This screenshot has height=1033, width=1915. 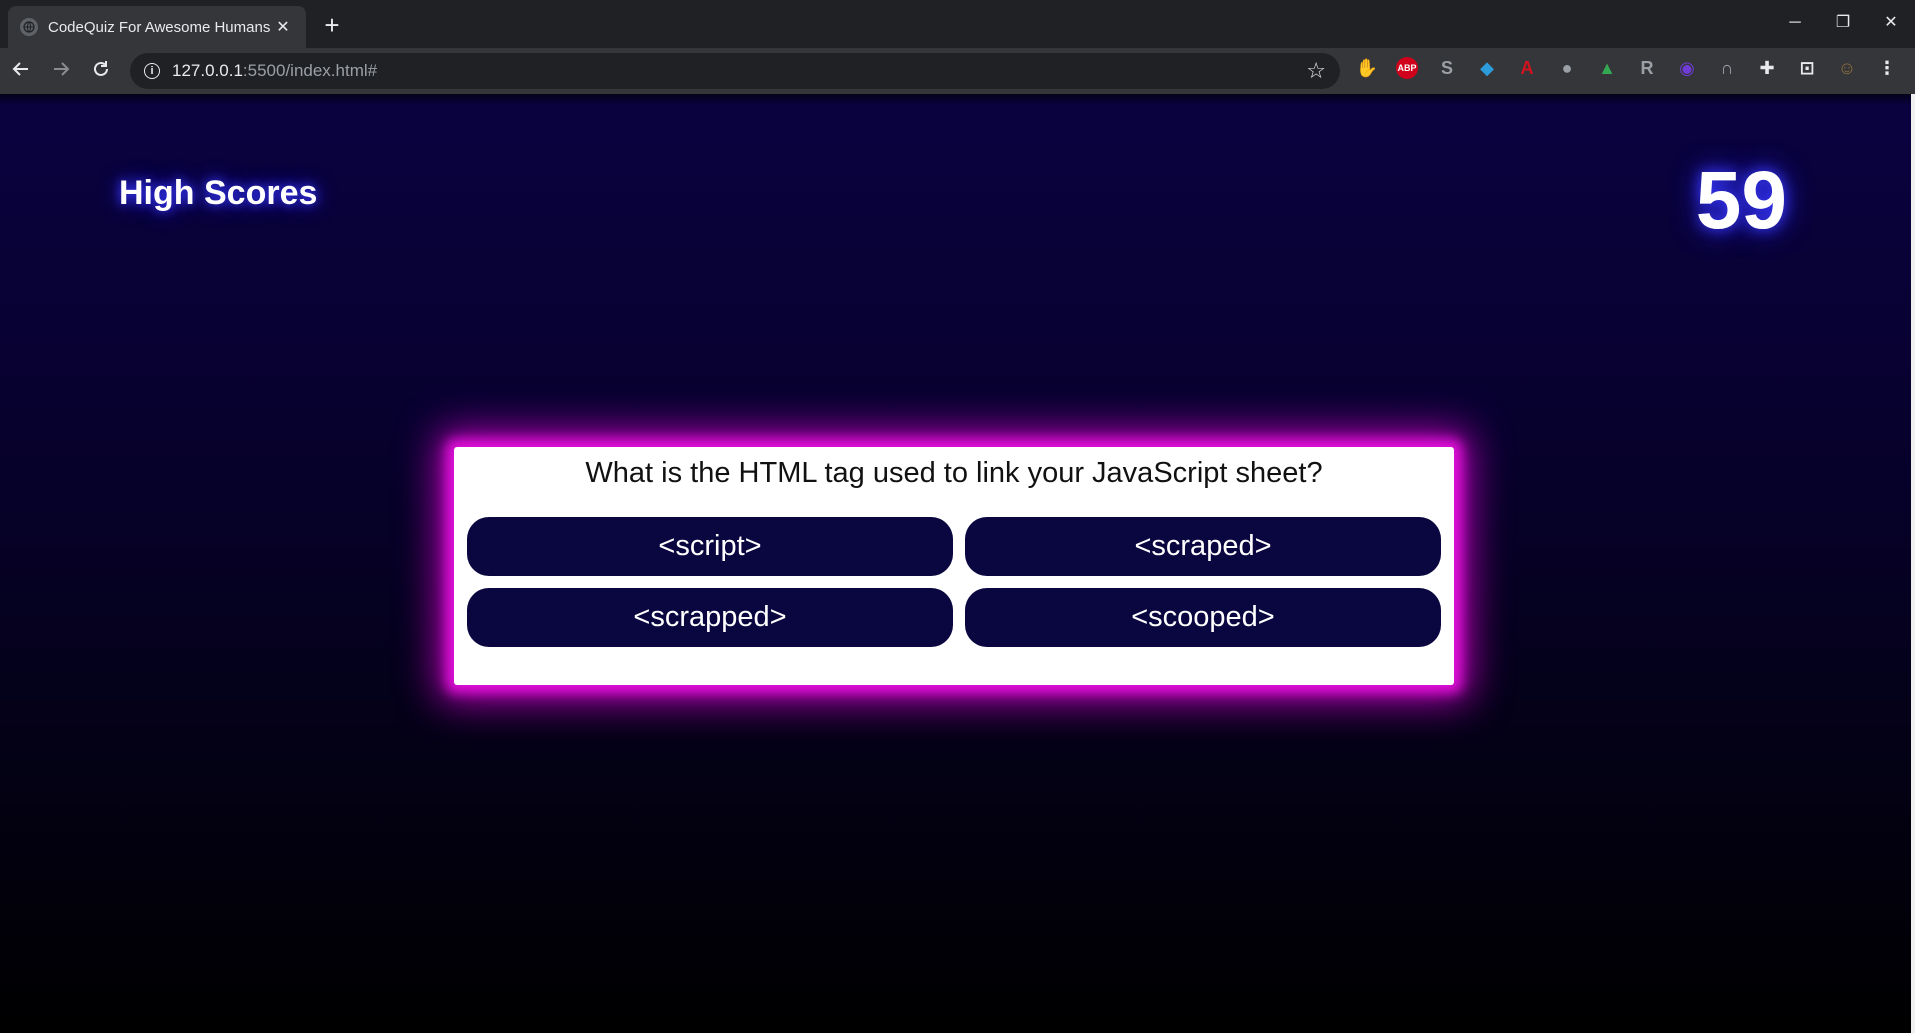 What do you see at coordinates (710, 546) in the screenshot?
I see `answer-button-1: <script>` at bounding box center [710, 546].